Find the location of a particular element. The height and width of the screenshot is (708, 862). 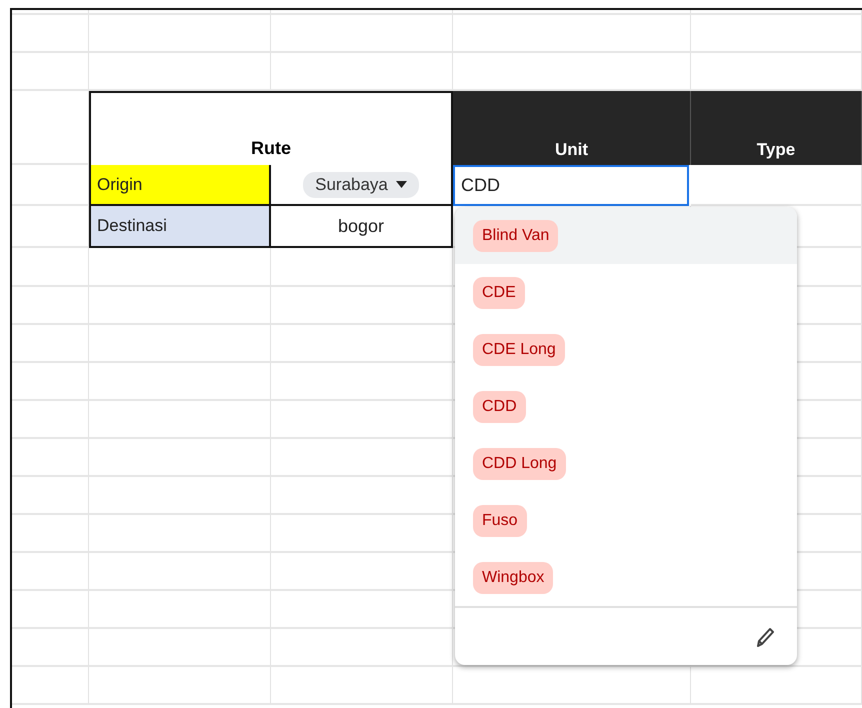

dropdown-option: Fuso is located at coordinates (626, 520).